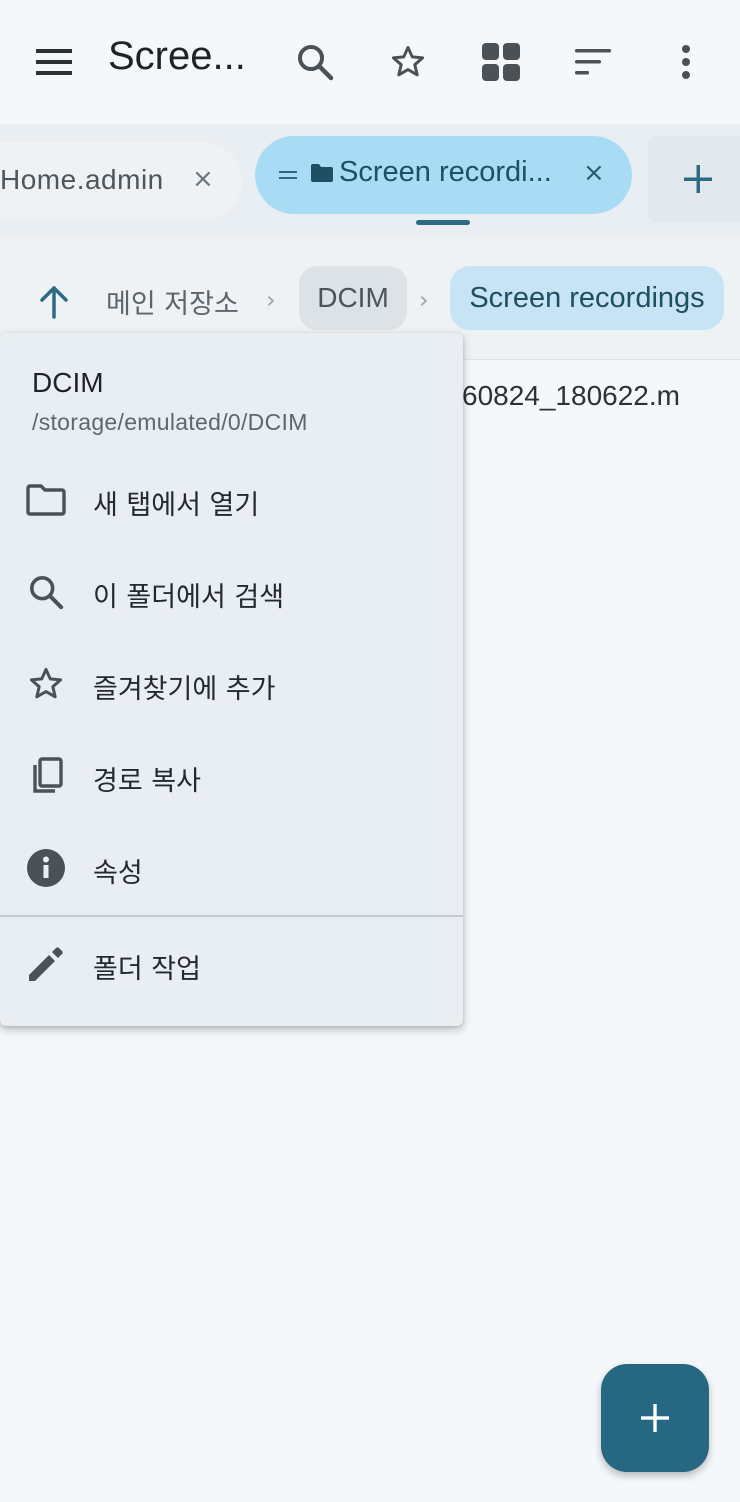  What do you see at coordinates (46, 868) in the screenshot?
I see `info-icon` at bounding box center [46, 868].